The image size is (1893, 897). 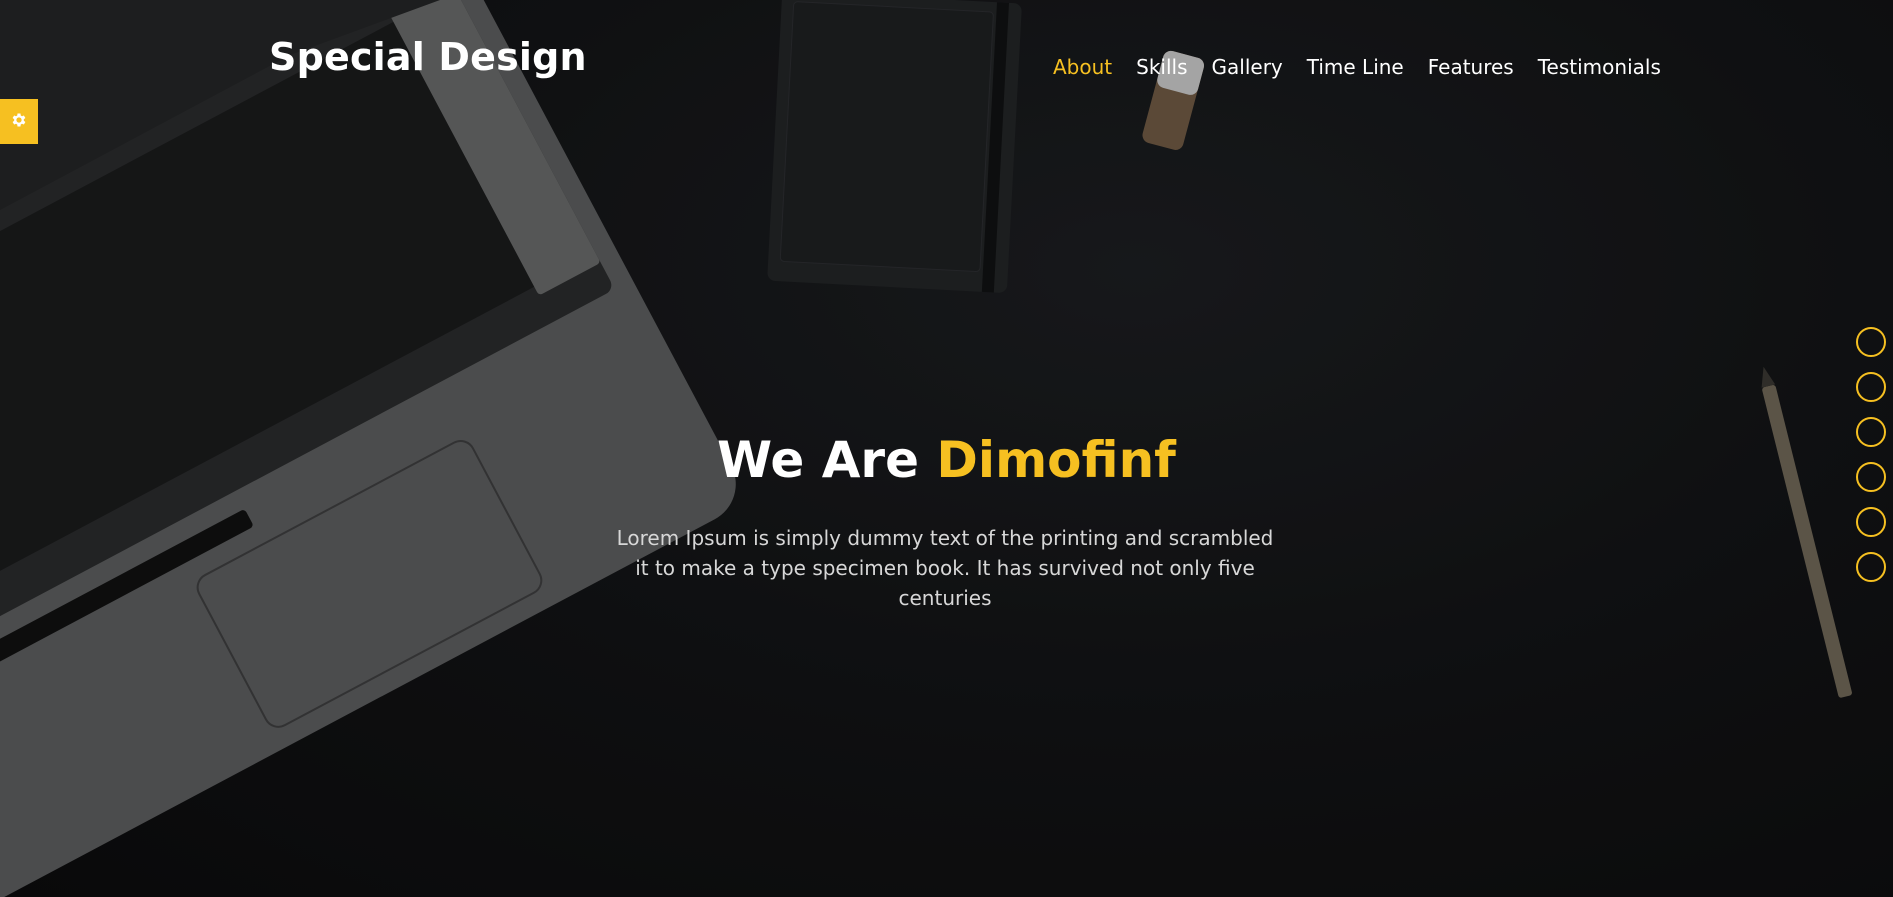 I want to click on site-logo: Special Design, so click(x=428, y=57).